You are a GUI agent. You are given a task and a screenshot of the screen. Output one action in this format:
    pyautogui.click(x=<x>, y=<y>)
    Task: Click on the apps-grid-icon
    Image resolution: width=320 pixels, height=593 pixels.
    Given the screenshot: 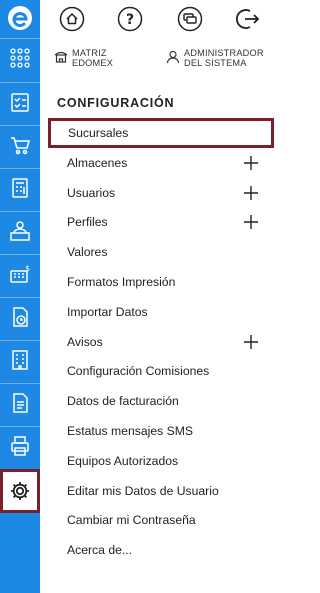 What is the action you would take?
    pyautogui.click(x=20, y=57)
    